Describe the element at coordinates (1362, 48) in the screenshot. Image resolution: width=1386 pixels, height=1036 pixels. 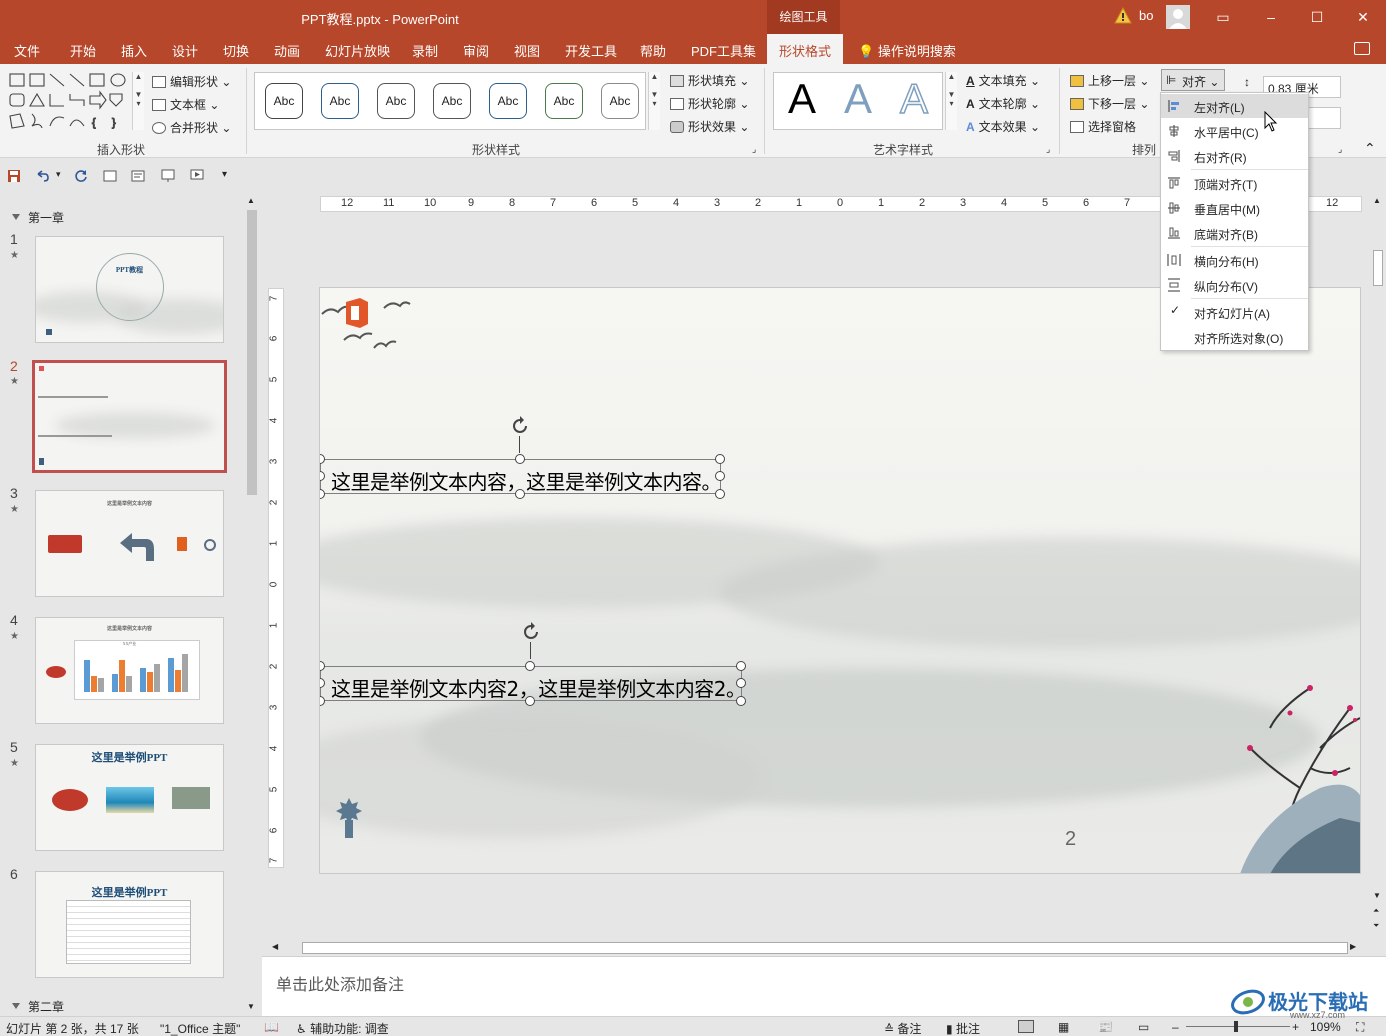
I see `comment-icon` at that location.